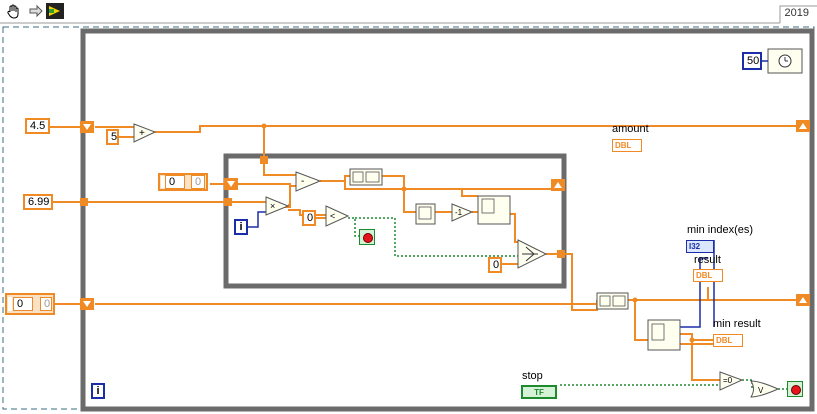  Describe the element at coordinates (98, 391) in the screenshot. I see `outer-iteration-terminal: i` at that location.